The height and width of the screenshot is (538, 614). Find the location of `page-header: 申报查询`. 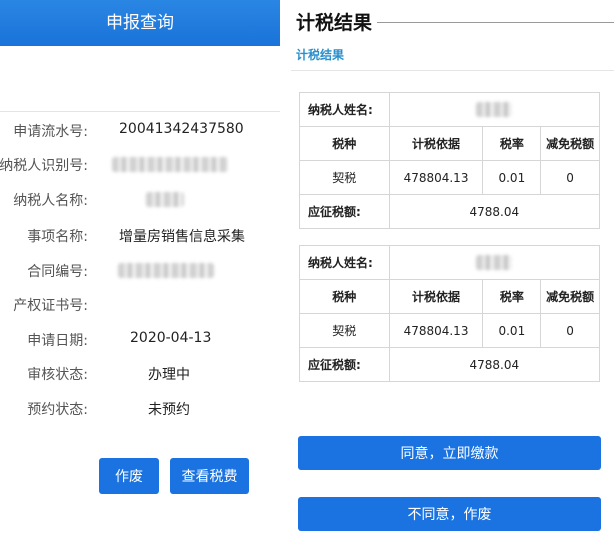

page-header: 申报查询 is located at coordinates (140, 23).